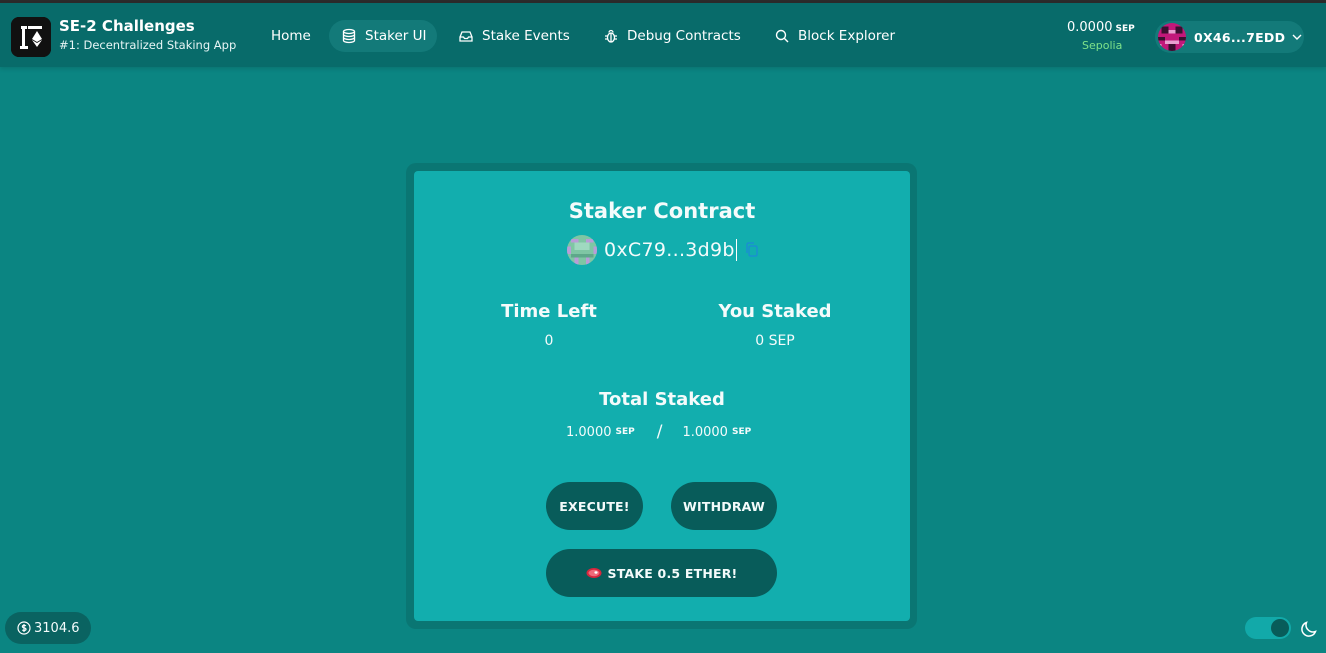  I want to click on theme-toggle-knob, so click(1280, 628).